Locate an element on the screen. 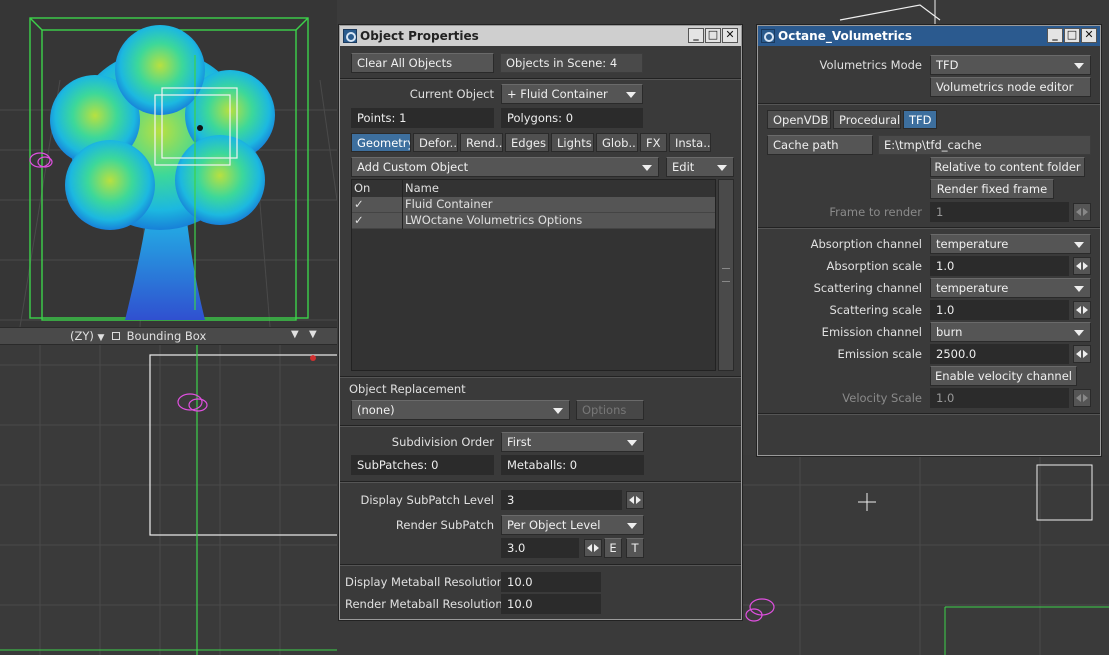 The image size is (1109, 655). octane-titlebar: Octane_Volumetrics _ □ ✕ is located at coordinates (929, 36).